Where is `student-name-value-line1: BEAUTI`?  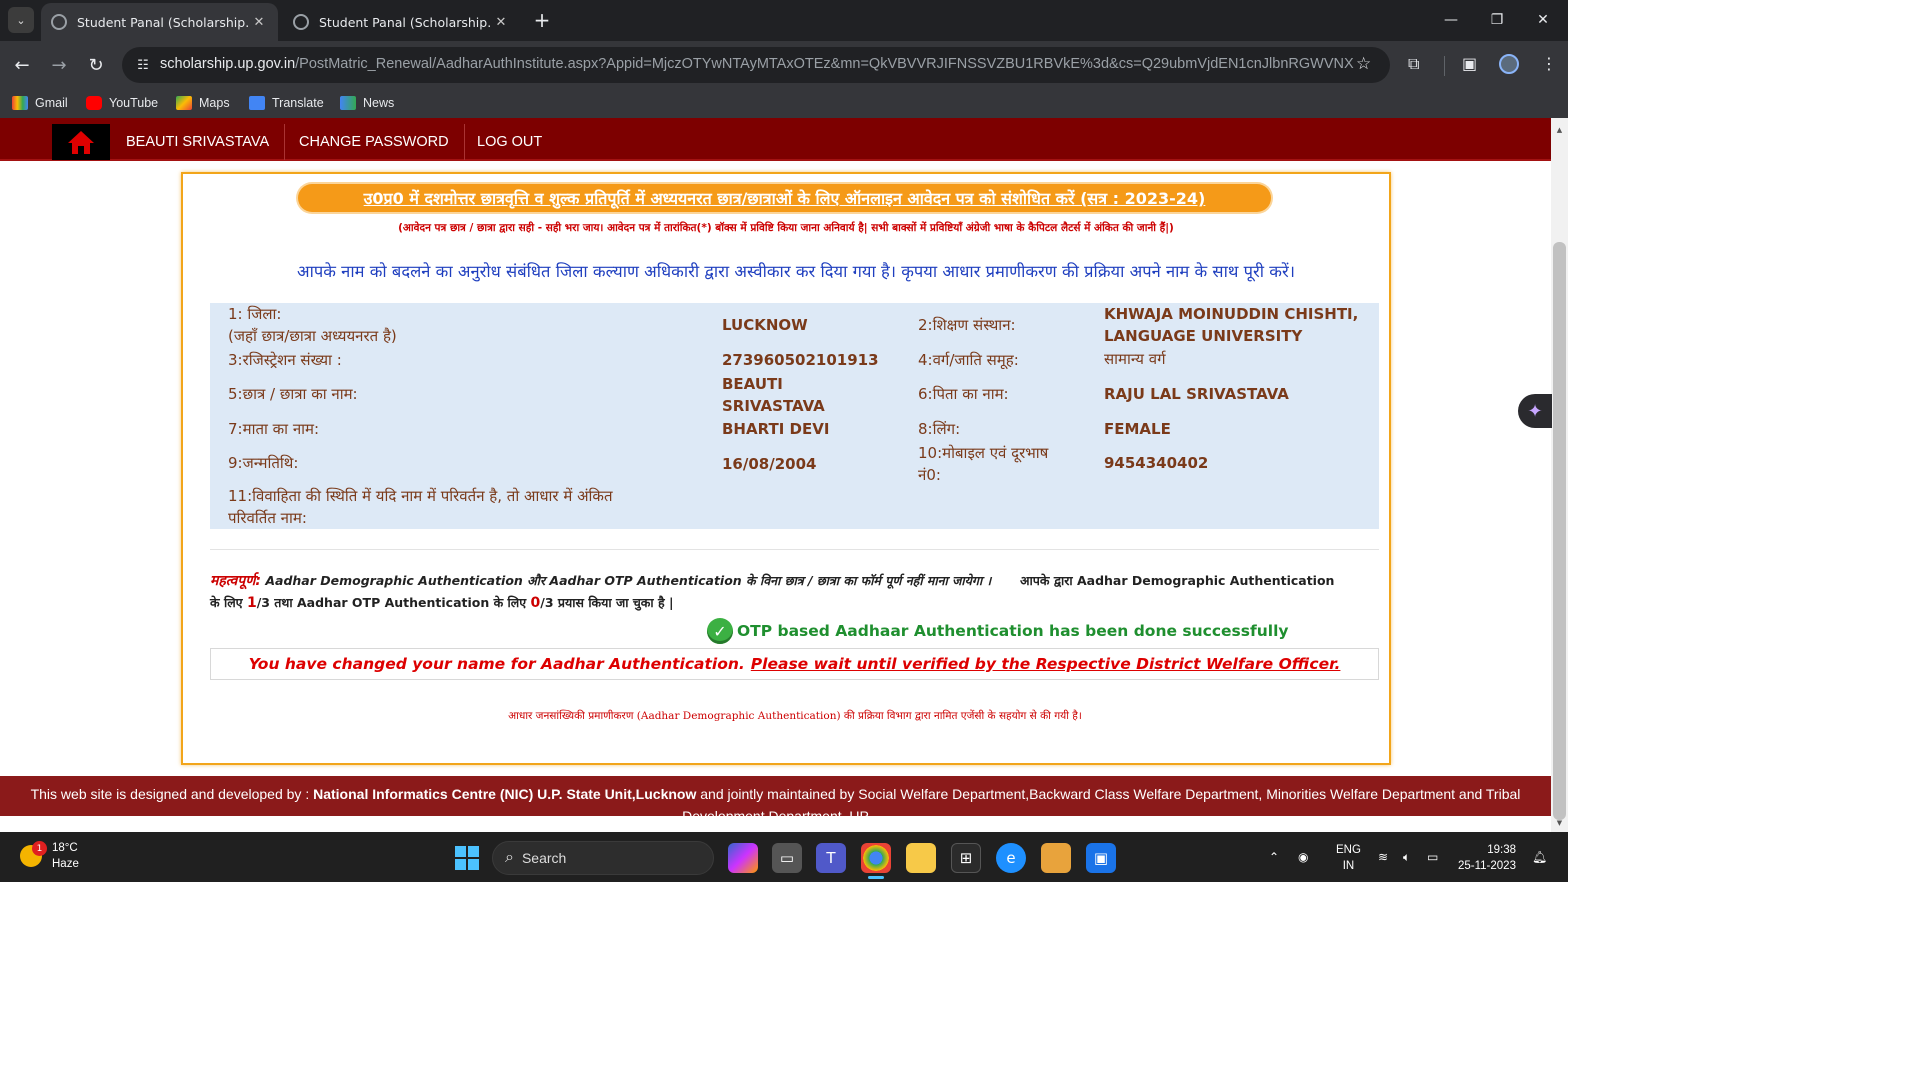 student-name-value-line1: BEAUTI is located at coordinates (752, 384).